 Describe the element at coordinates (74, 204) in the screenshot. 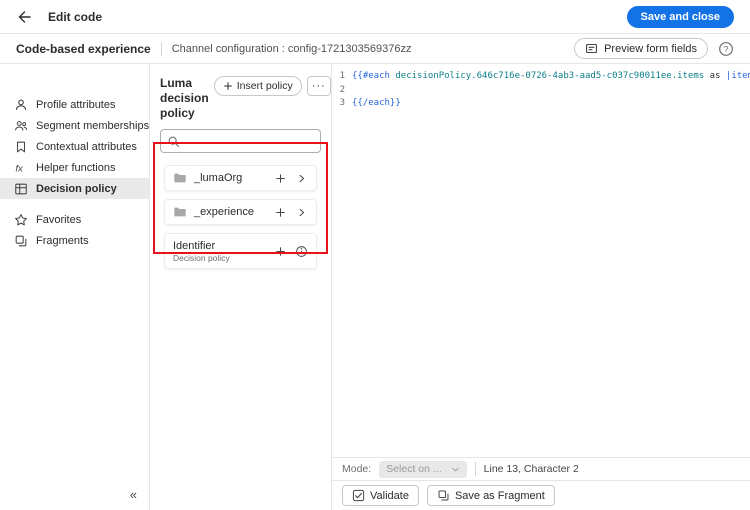

I see `sidebar-group-divider` at that location.